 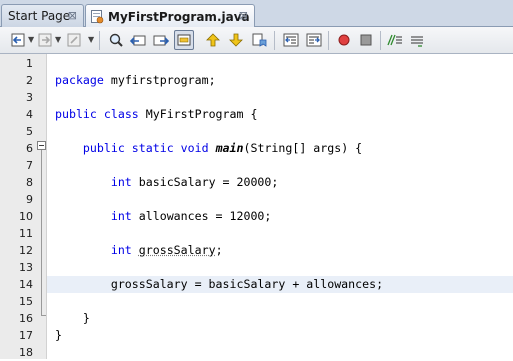 I want to click on fold-toggle-icon, so click(x=41, y=145).